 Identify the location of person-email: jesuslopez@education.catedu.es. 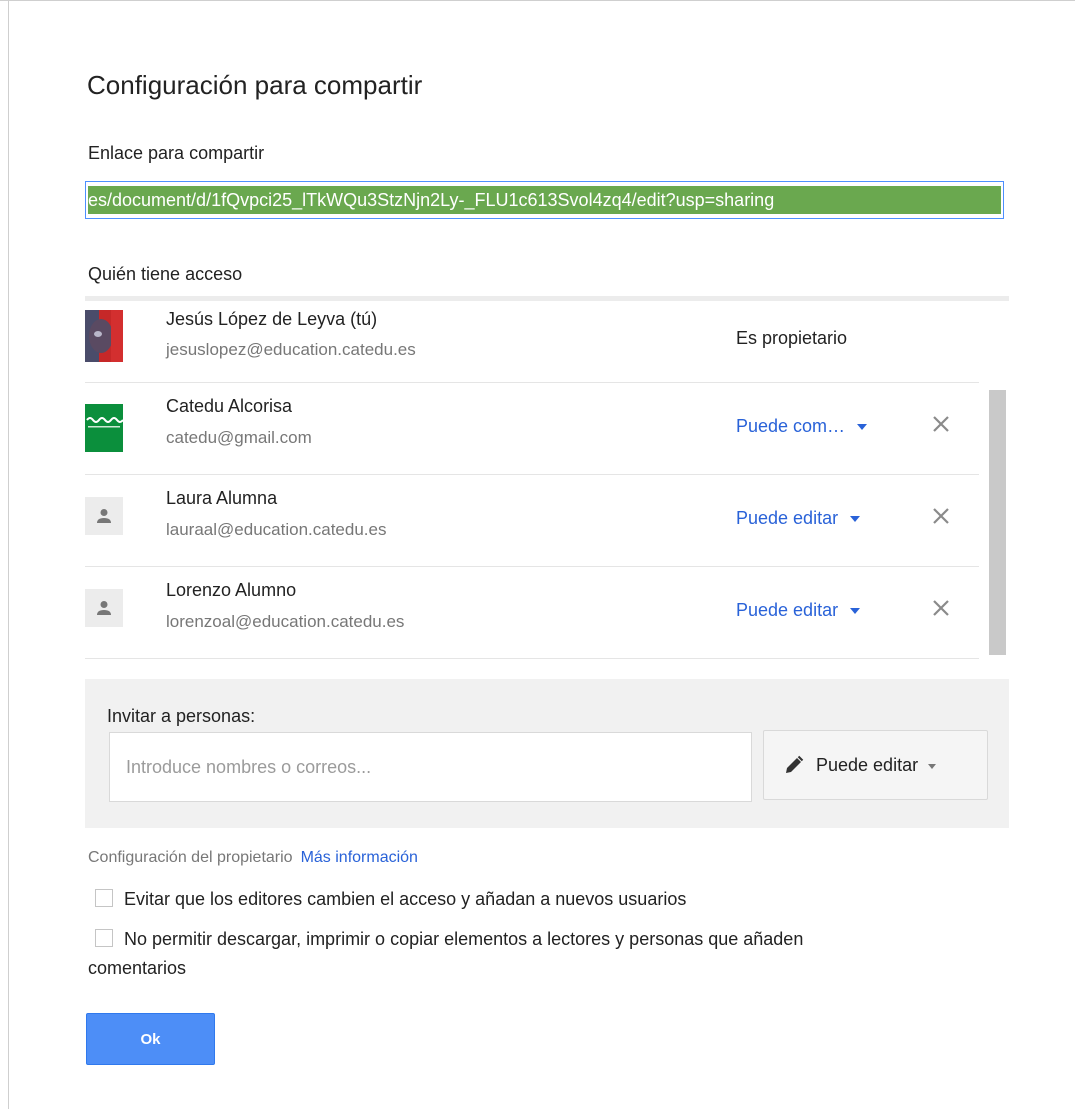
(291, 349).